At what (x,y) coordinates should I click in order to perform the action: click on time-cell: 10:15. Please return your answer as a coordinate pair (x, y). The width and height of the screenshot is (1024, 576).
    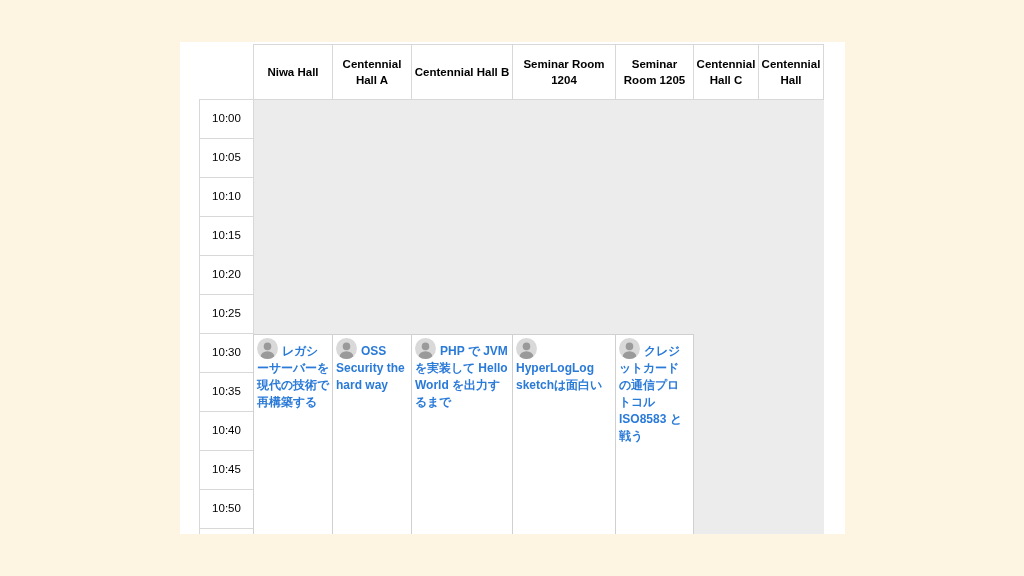
    Looking at the image, I should click on (226, 236).